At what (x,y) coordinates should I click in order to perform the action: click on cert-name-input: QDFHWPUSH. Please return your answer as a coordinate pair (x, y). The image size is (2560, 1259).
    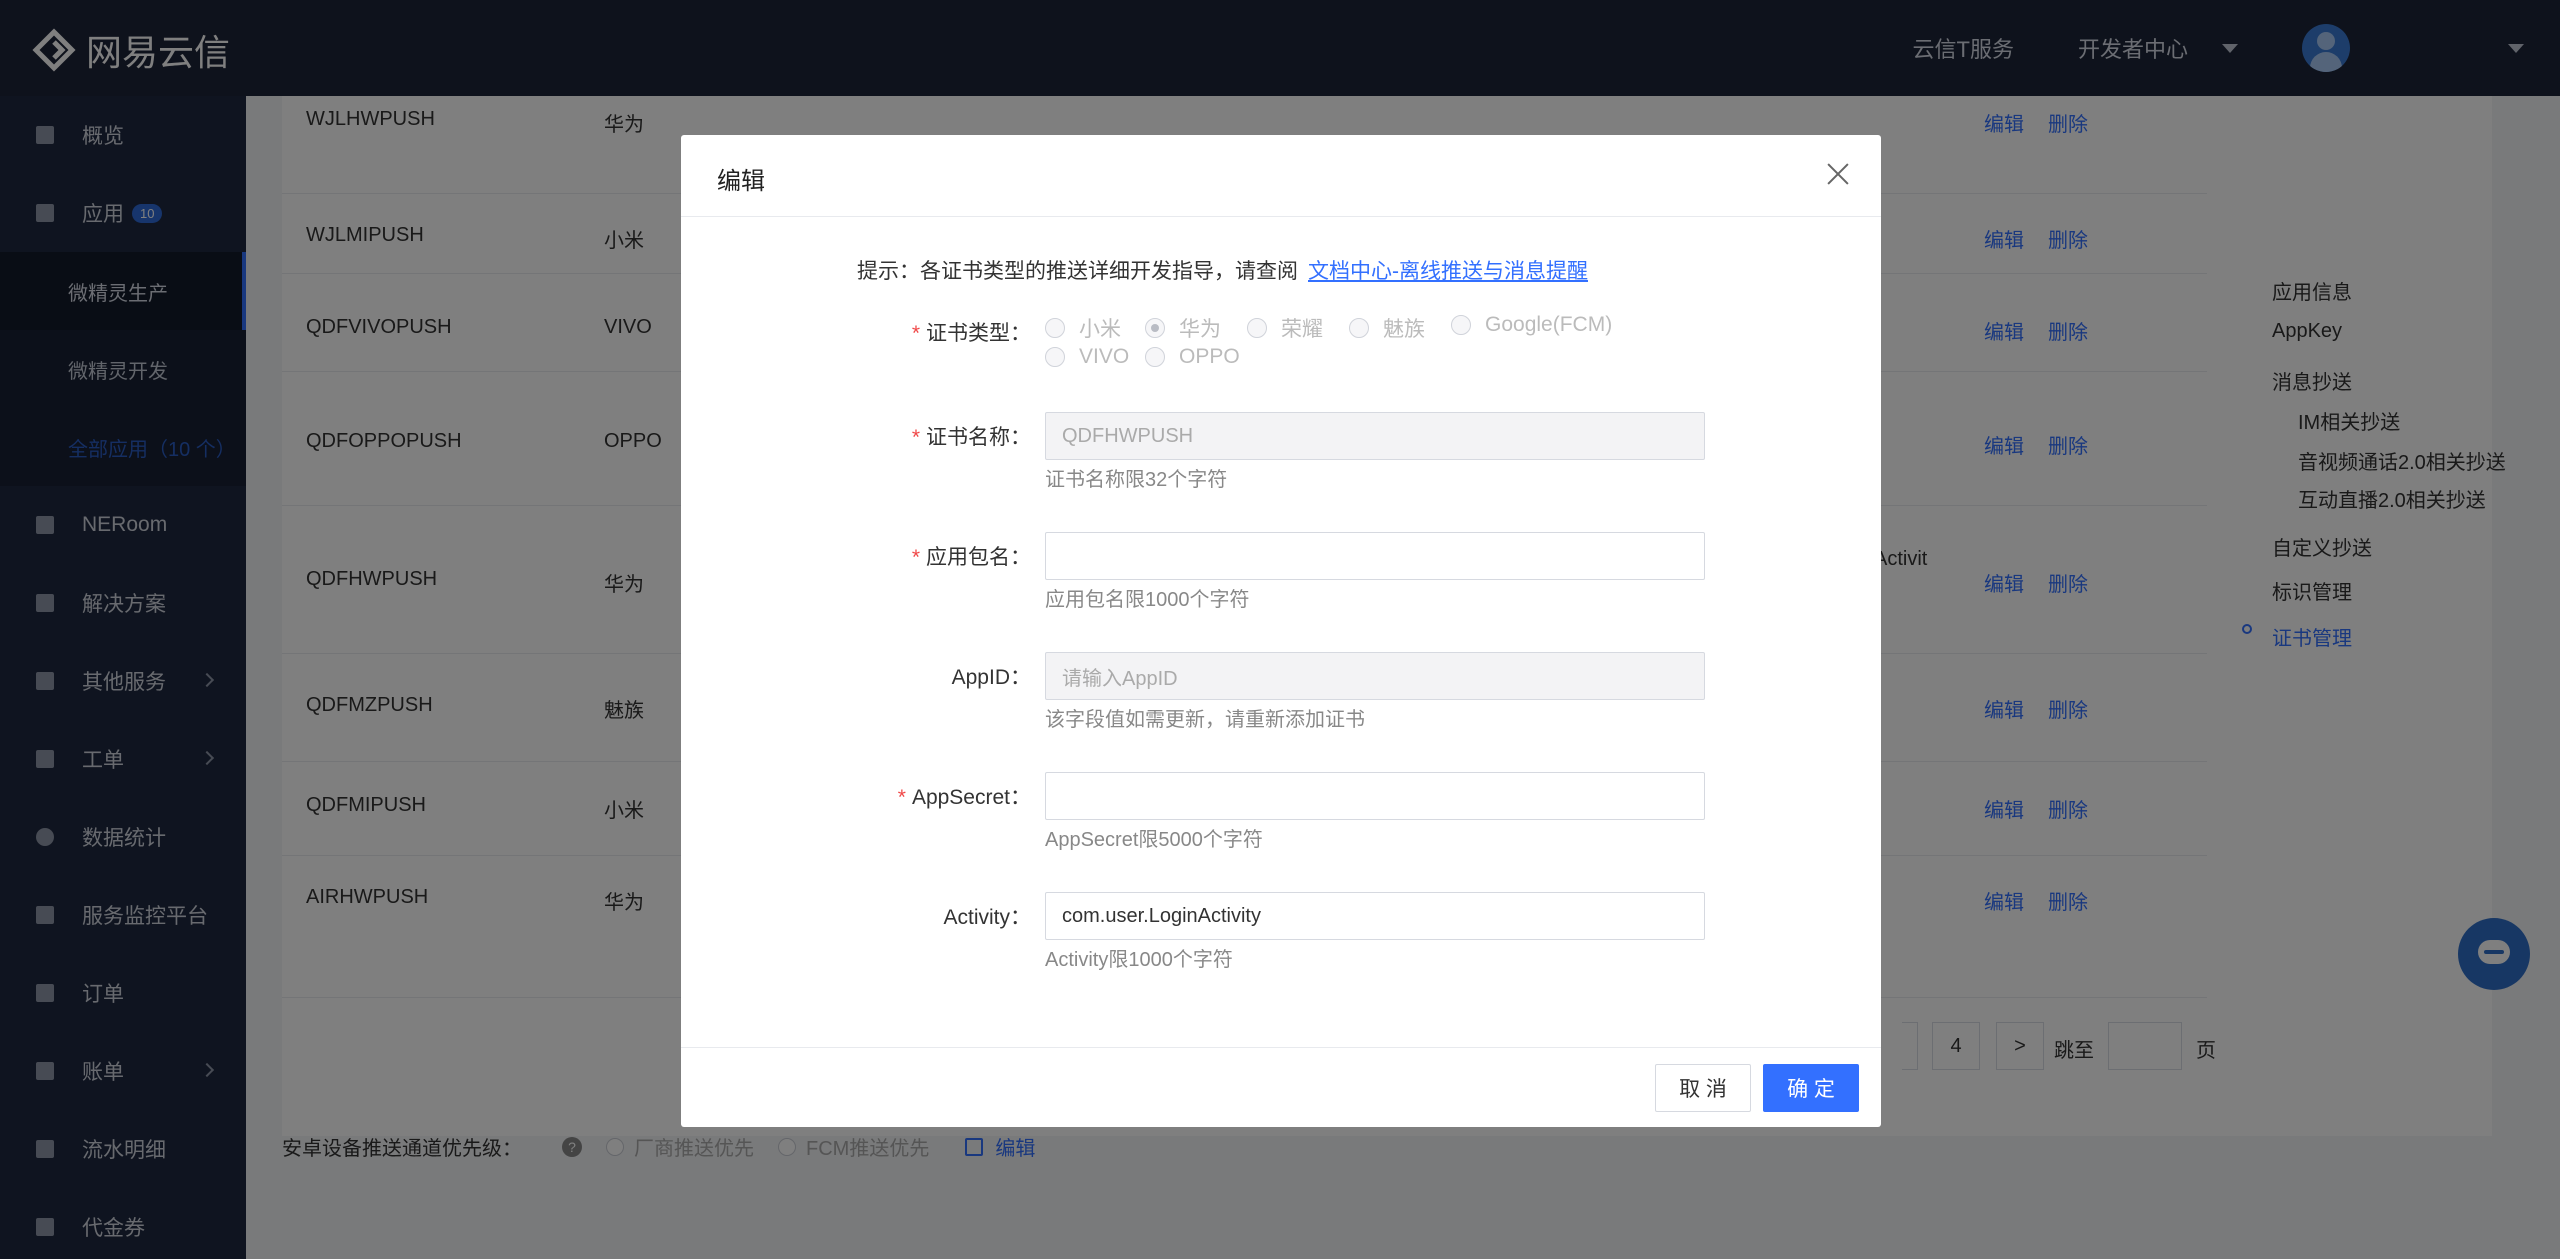
    Looking at the image, I should click on (1375, 436).